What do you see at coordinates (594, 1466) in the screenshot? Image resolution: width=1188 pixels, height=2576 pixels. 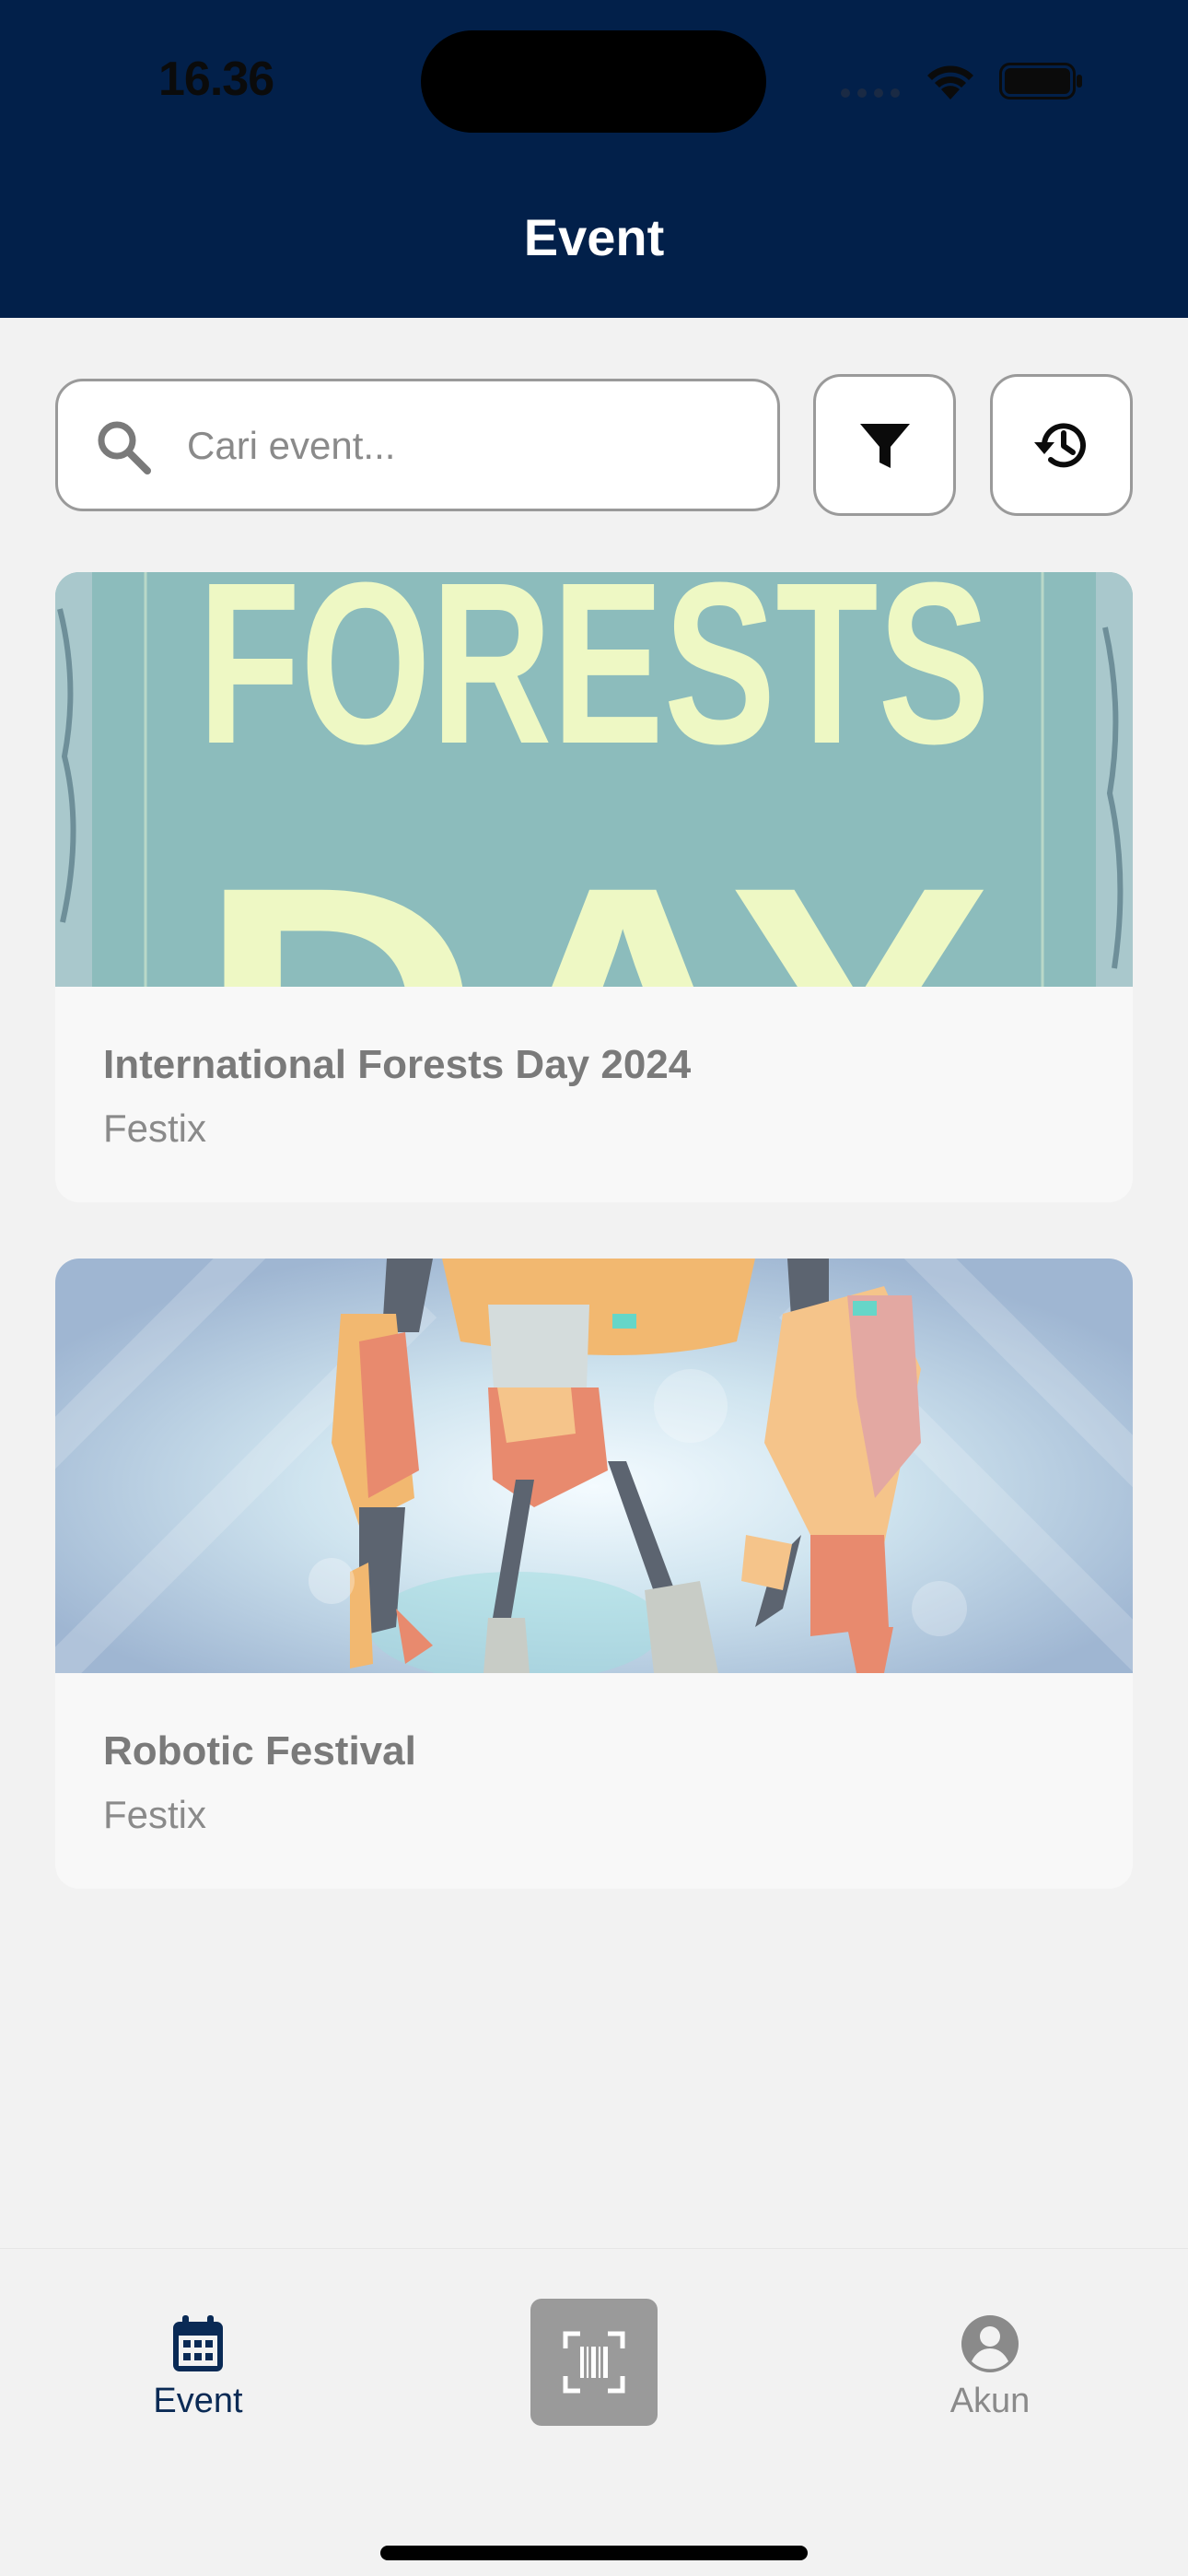 I see `event-banner-image` at bounding box center [594, 1466].